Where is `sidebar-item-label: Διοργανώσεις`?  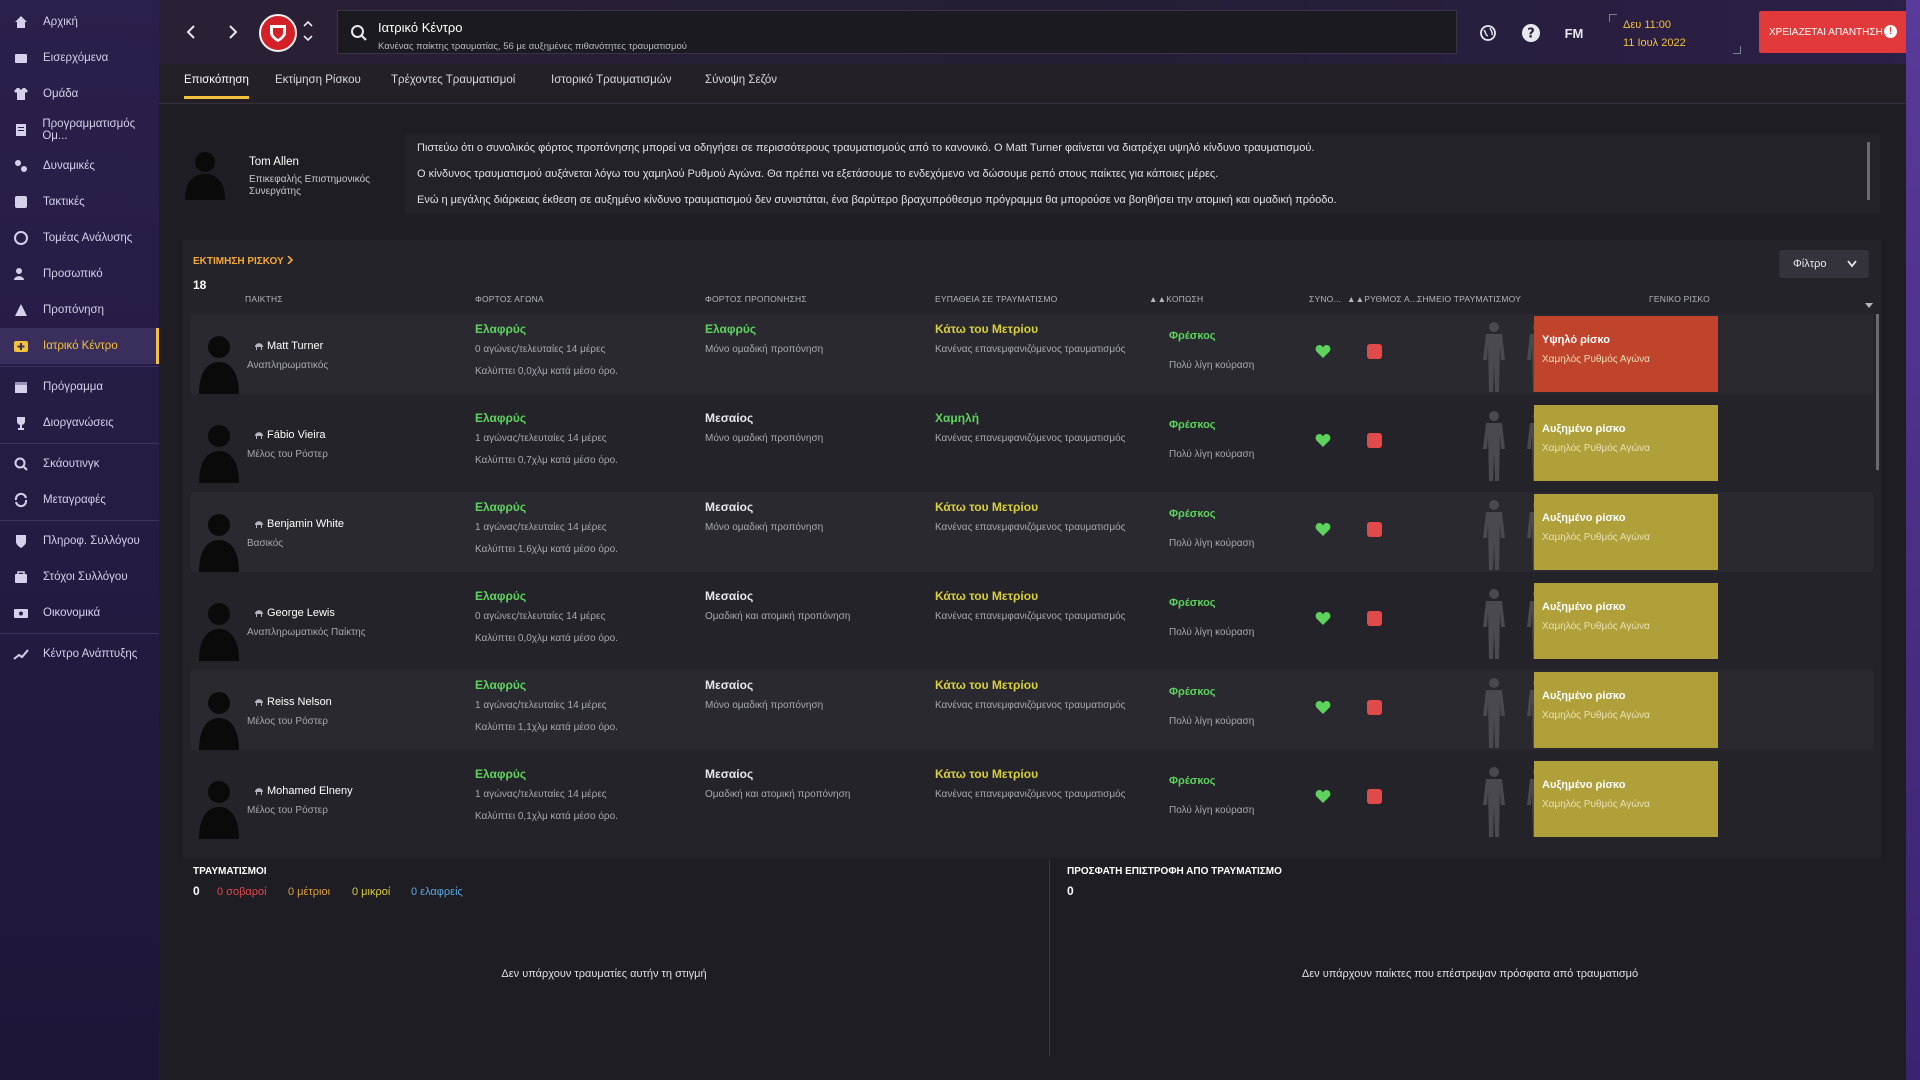
sidebar-item-label: Διοργανώσεις is located at coordinates (78, 423).